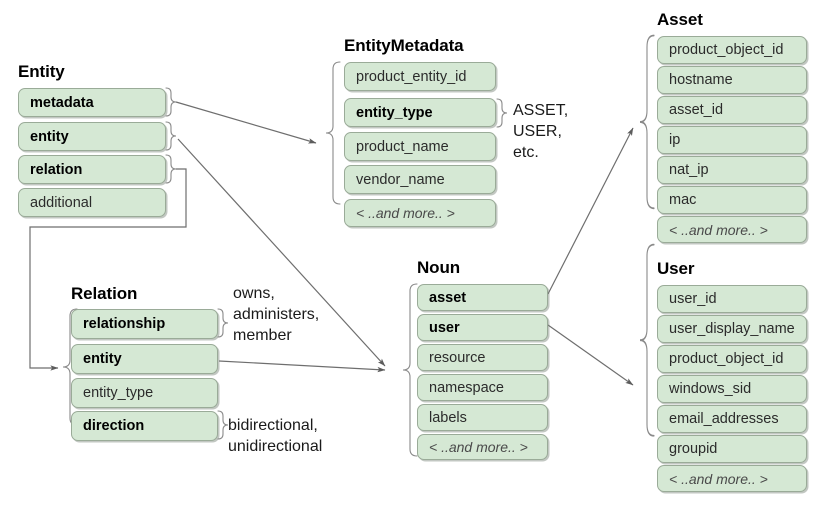 This screenshot has height=506, width=823. Describe the element at coordinates (482, 327) in the screenshot. I see `field-noun-user: user` at that location.